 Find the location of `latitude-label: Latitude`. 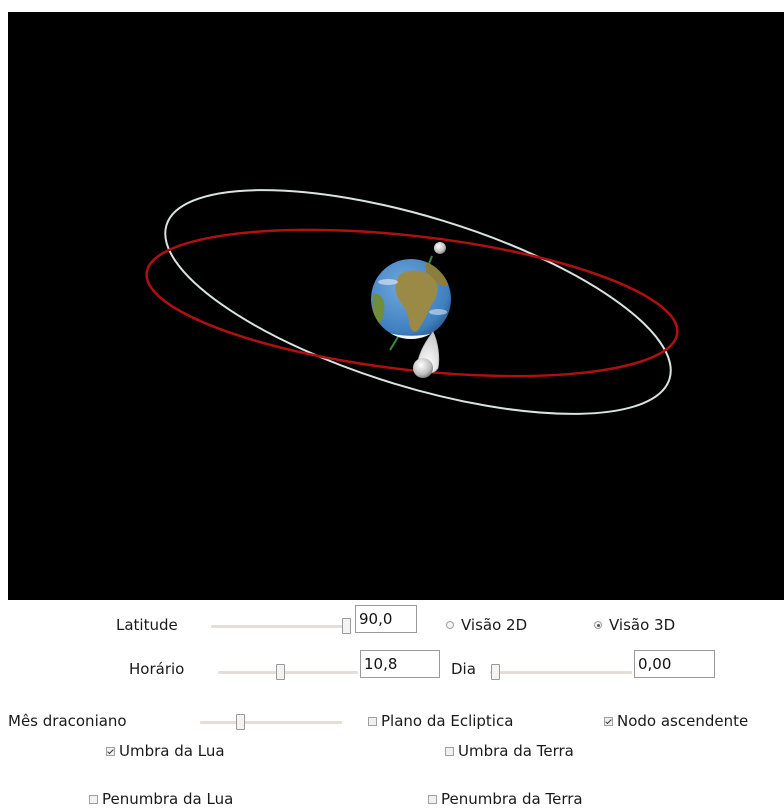

latitude-label: Latitude is located at coordinates (147, 625).